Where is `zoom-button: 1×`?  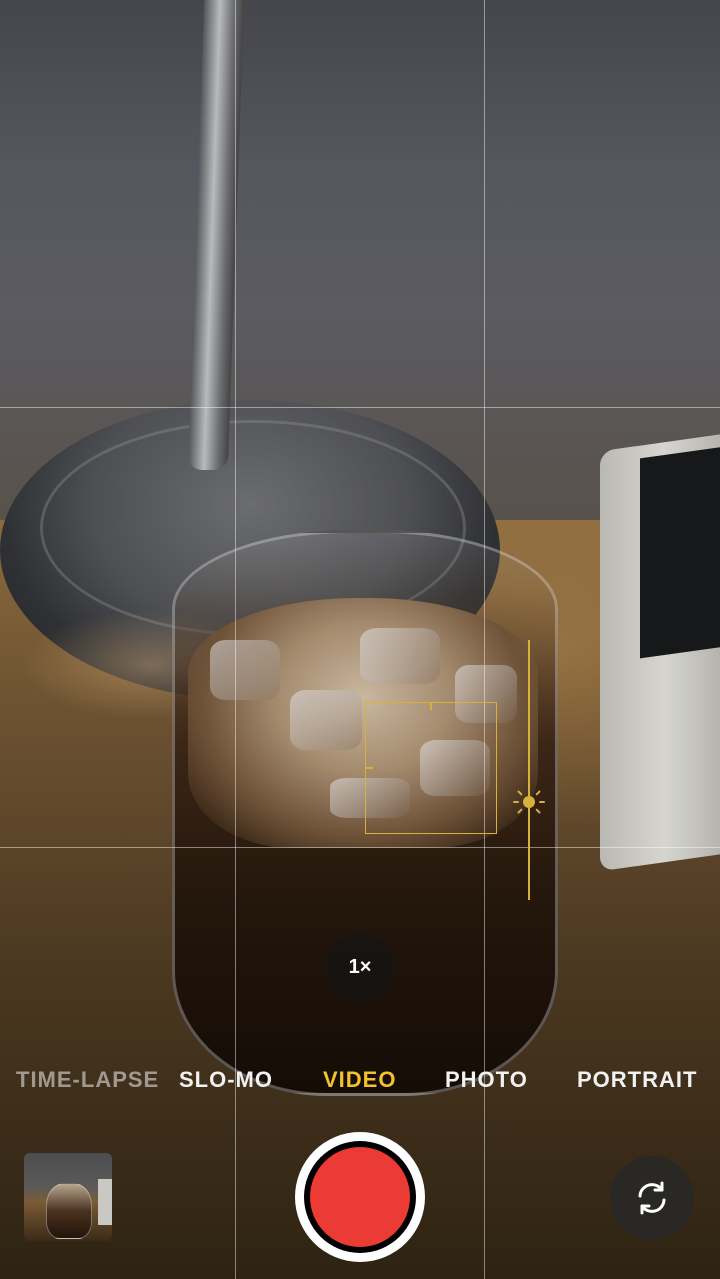
zoom-button: 1× is located at coordinates (360, 967).